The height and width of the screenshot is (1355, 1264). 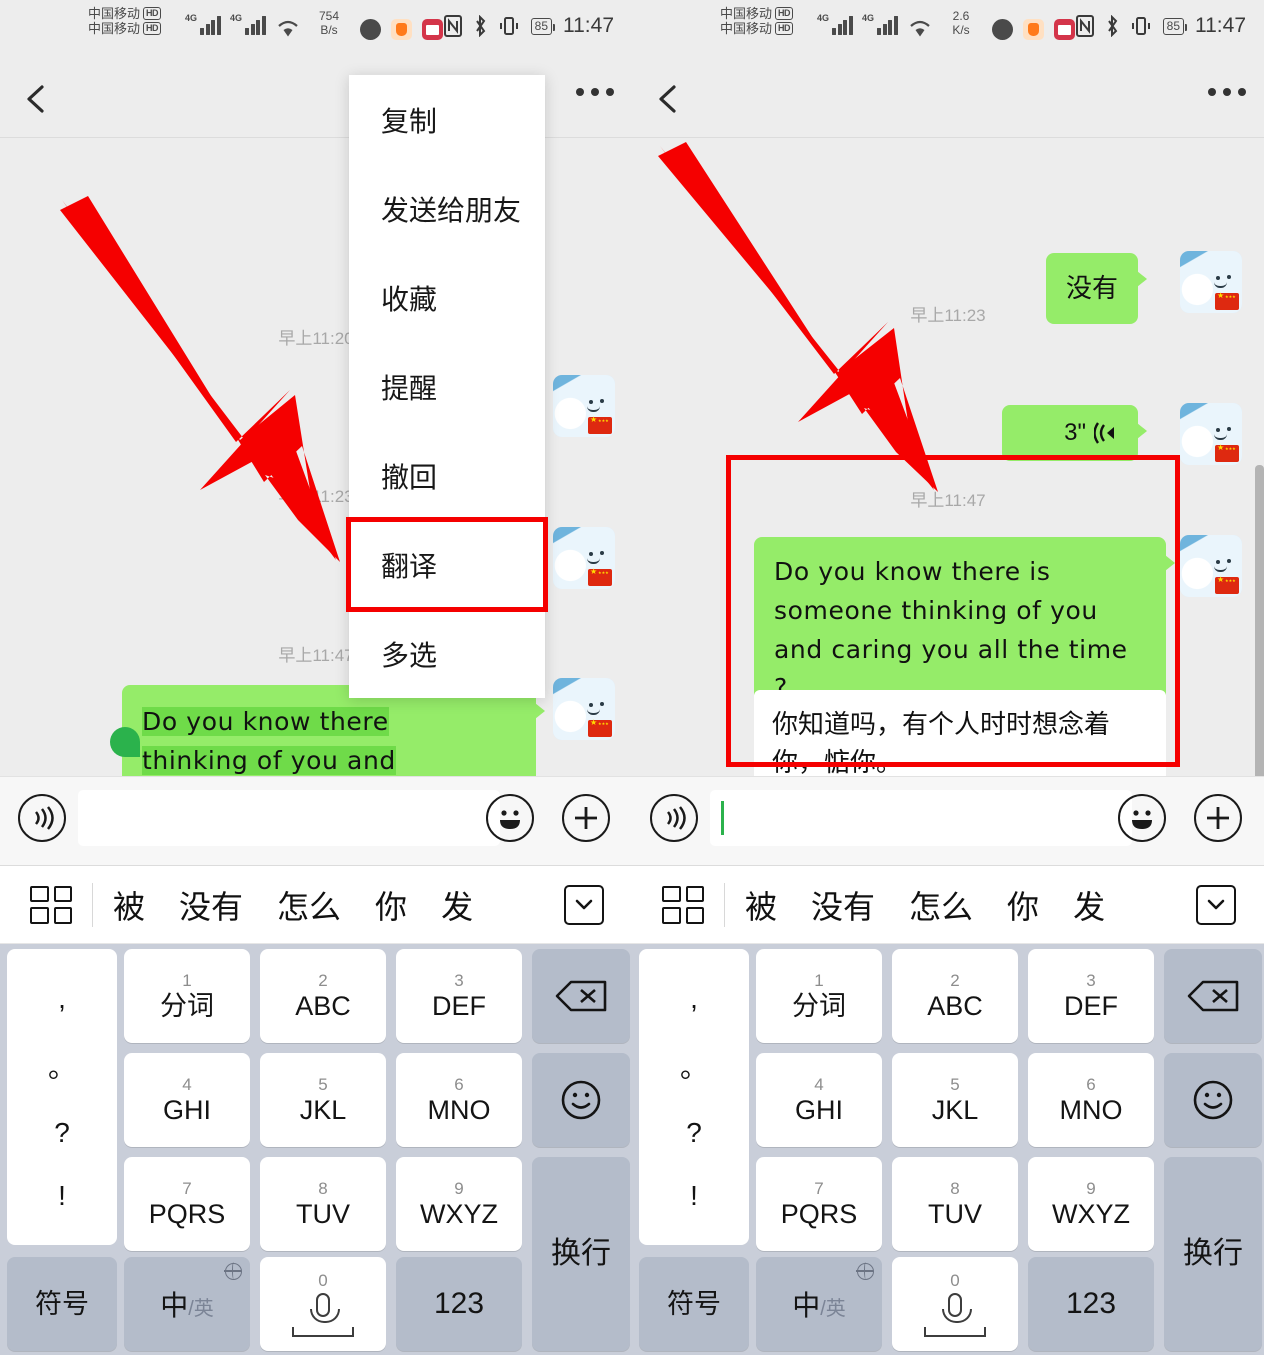 I want to click on context-menu-item-multiselect: 多选, so click(x=447, y=653).